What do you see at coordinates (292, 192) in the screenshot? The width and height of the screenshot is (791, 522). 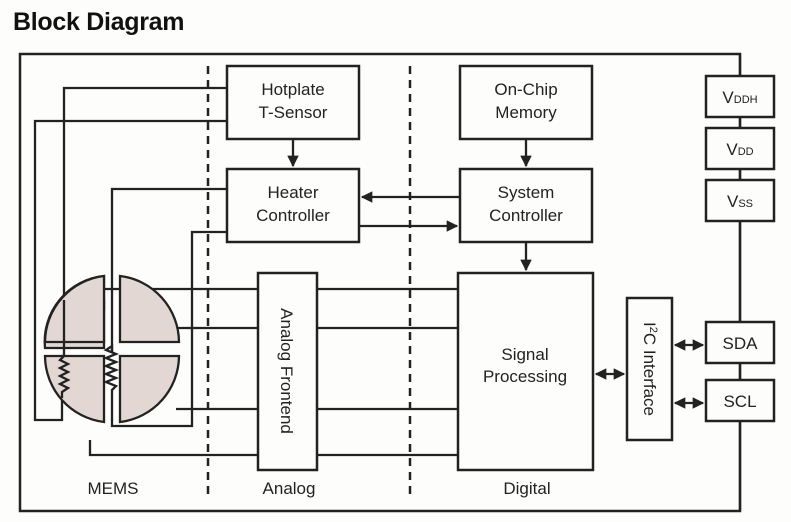 I see `heater-label-1: Heater` at bounding box center [292, 192].